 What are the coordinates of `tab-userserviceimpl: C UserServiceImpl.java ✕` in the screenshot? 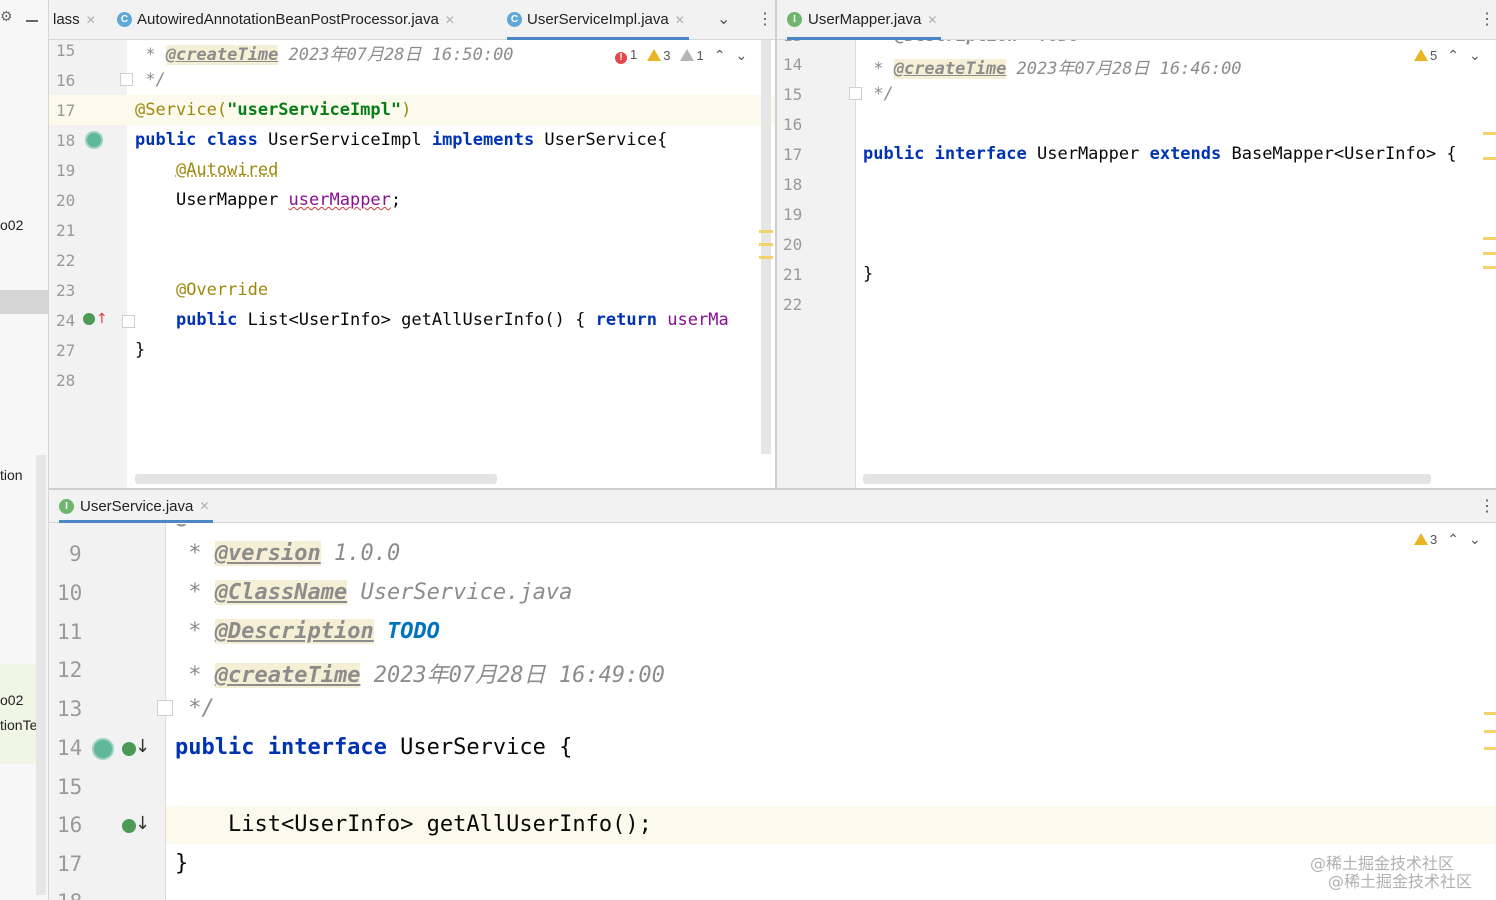 It's located at (598, 20).